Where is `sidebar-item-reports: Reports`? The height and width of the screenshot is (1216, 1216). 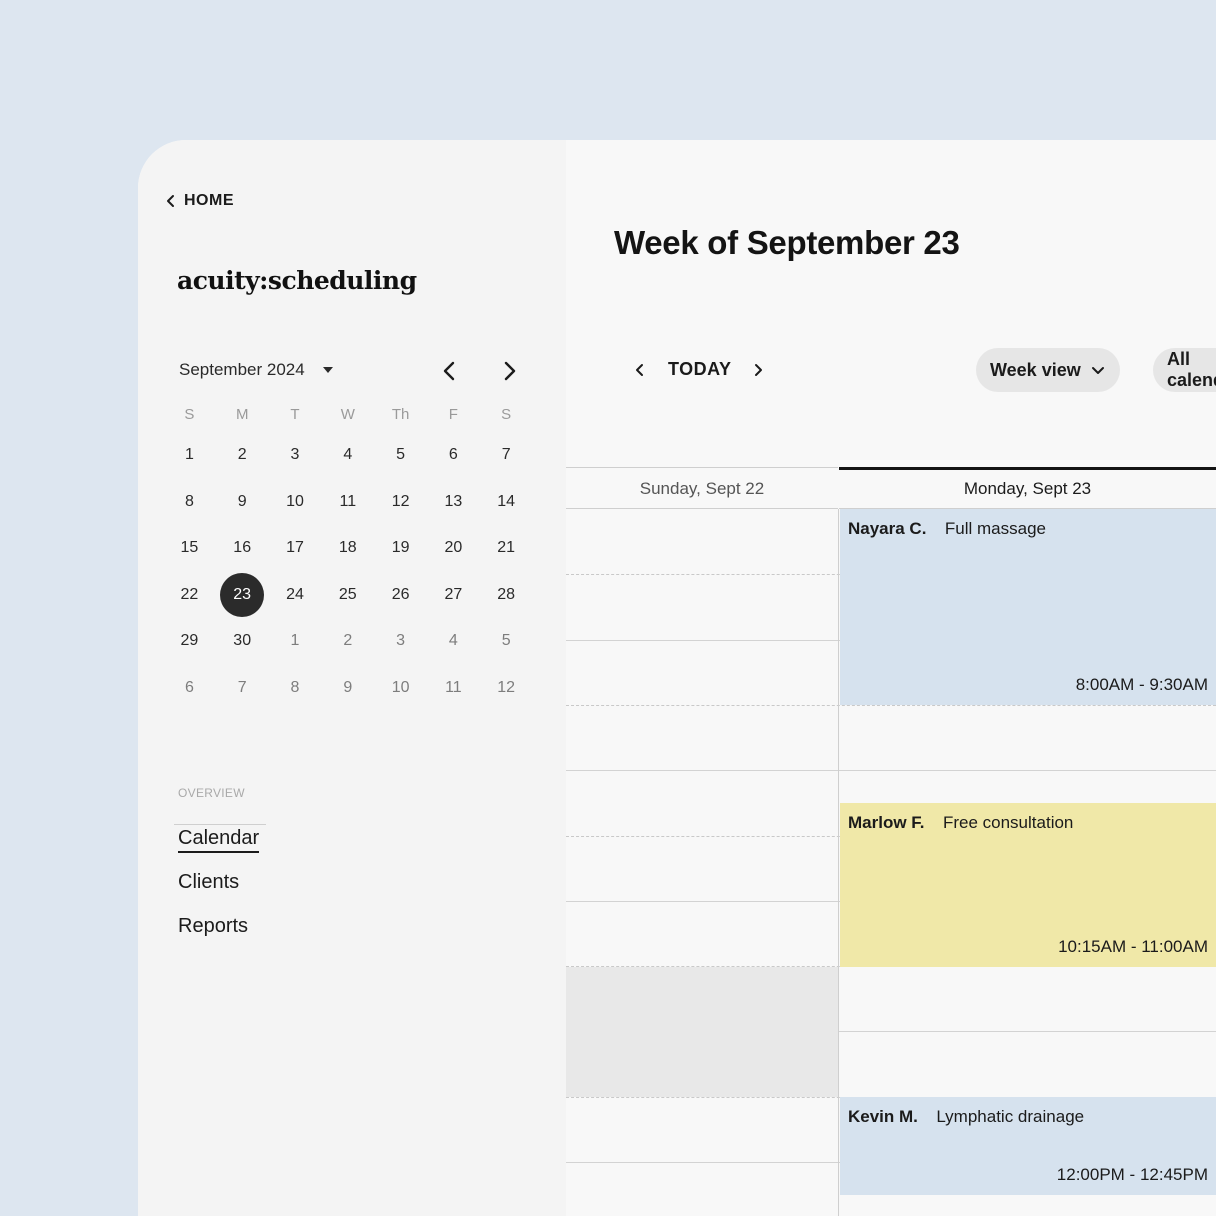 sidebar-item-reports: Reports is located at coordinates (218, 934).